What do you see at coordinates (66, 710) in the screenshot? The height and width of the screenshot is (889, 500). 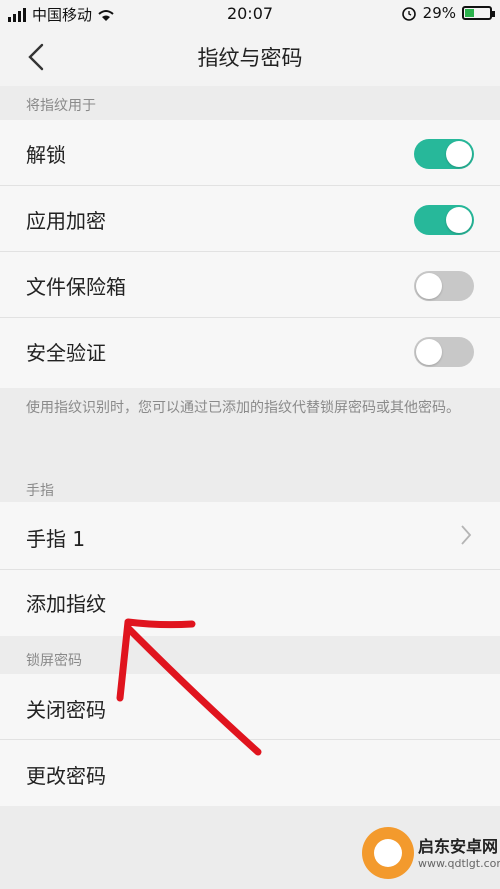 I see `row-label: 关闭密码` at bounding box center [66, 710].